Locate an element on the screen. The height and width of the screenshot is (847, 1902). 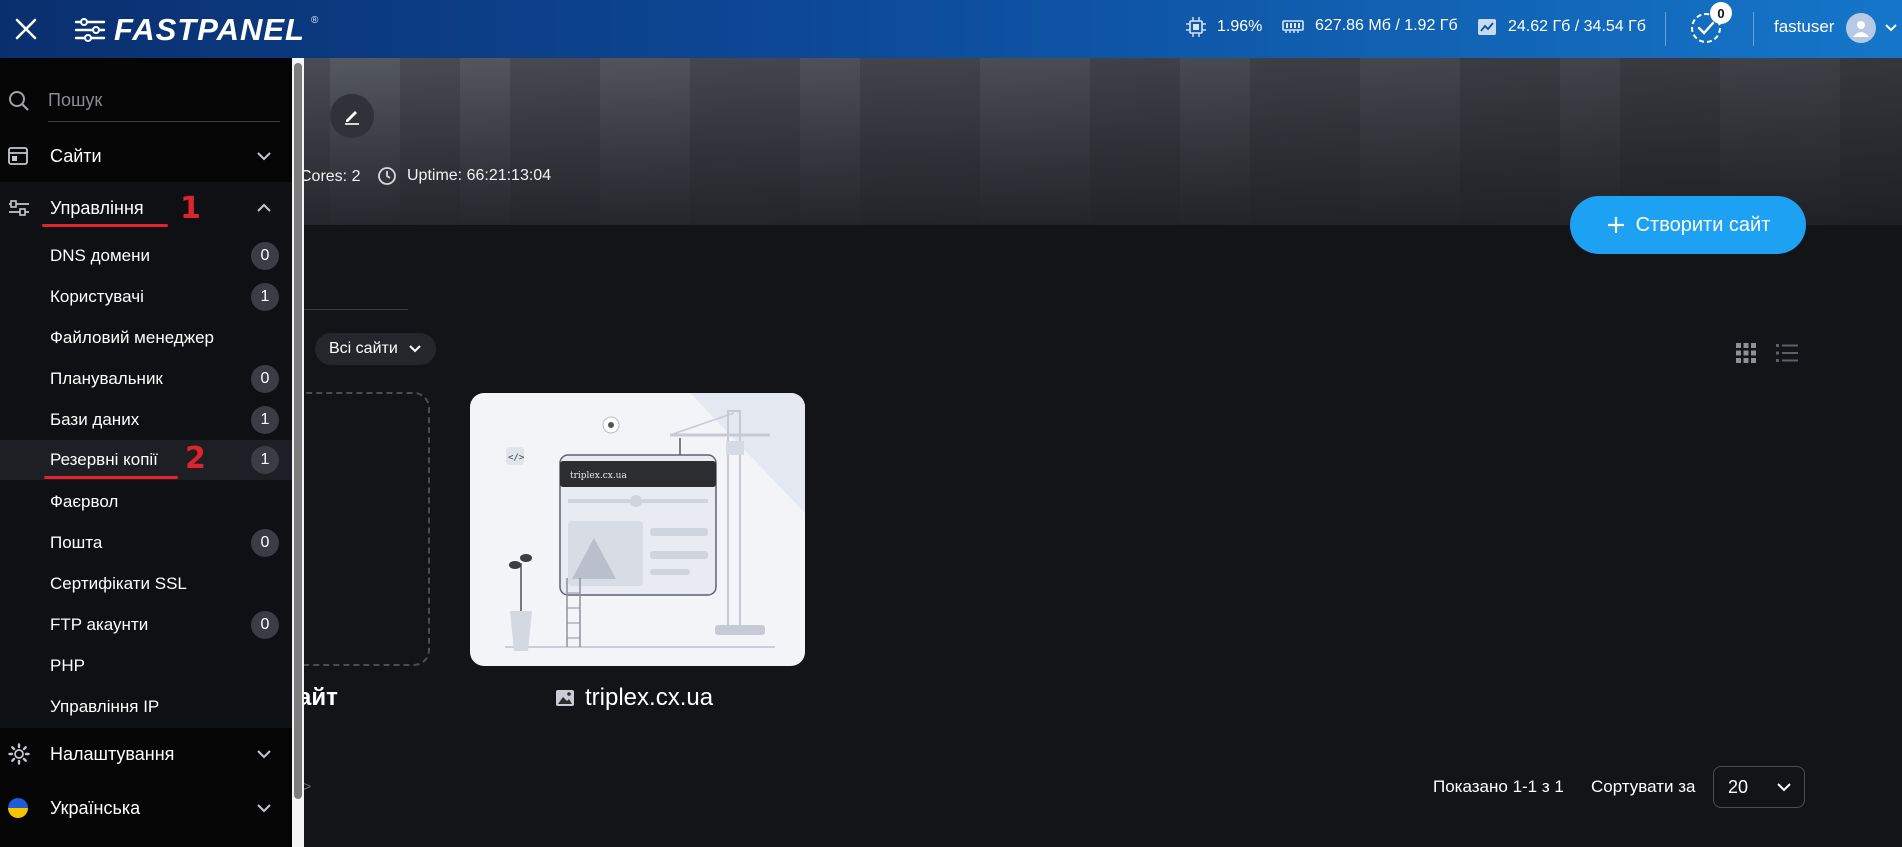
fastpanel-logo: FASTPANEL ® is located at coordinates (196, 30).